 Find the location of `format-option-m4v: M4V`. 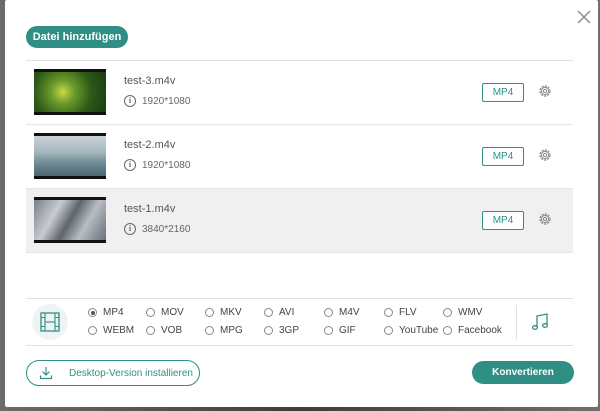

format-option-m4v: M4V is located at coordinates (342, 312).